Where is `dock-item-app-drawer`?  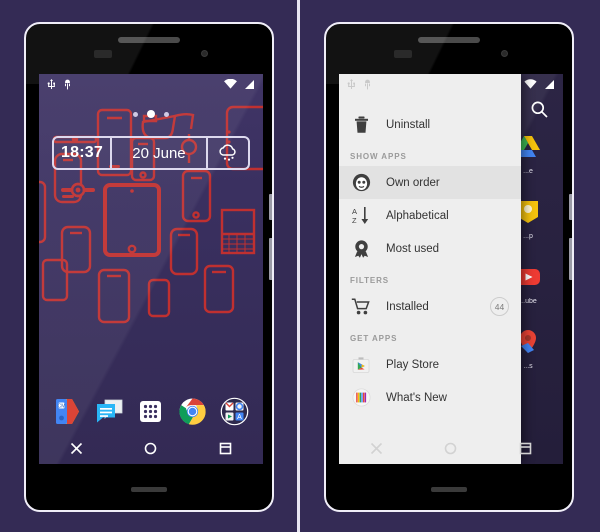
dock-item-app-drawer is located at coordinates (150, 411).